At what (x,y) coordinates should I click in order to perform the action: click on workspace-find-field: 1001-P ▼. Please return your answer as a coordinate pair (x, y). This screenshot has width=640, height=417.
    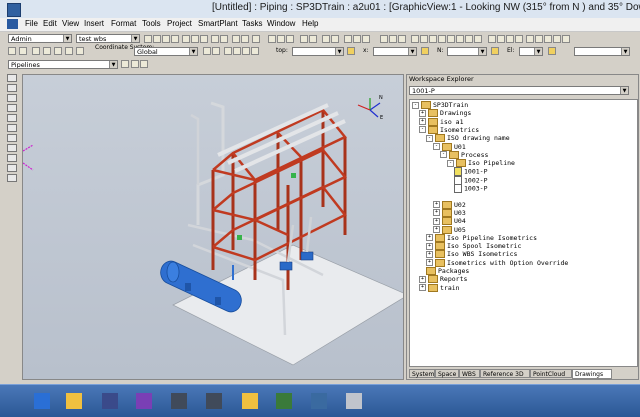
    Looking at the image, I should click on (519, 90).